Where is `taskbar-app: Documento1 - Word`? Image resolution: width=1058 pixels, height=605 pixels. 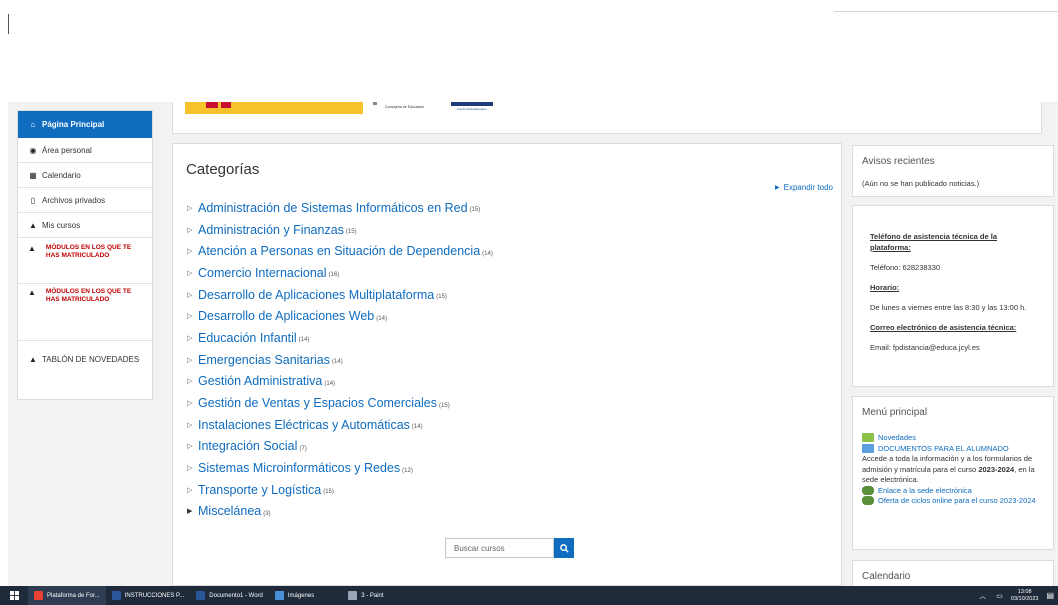 taskbar-app: Documento1 - Word is located at coordinates (229, 595).